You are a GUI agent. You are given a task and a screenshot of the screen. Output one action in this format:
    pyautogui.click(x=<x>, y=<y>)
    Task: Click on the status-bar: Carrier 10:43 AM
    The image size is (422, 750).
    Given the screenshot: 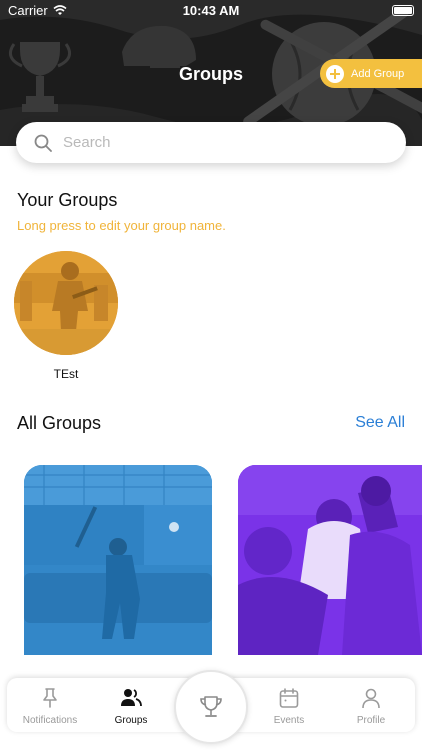 What is the action you would take?
    pyautogui.click(x=211, y=12)
    